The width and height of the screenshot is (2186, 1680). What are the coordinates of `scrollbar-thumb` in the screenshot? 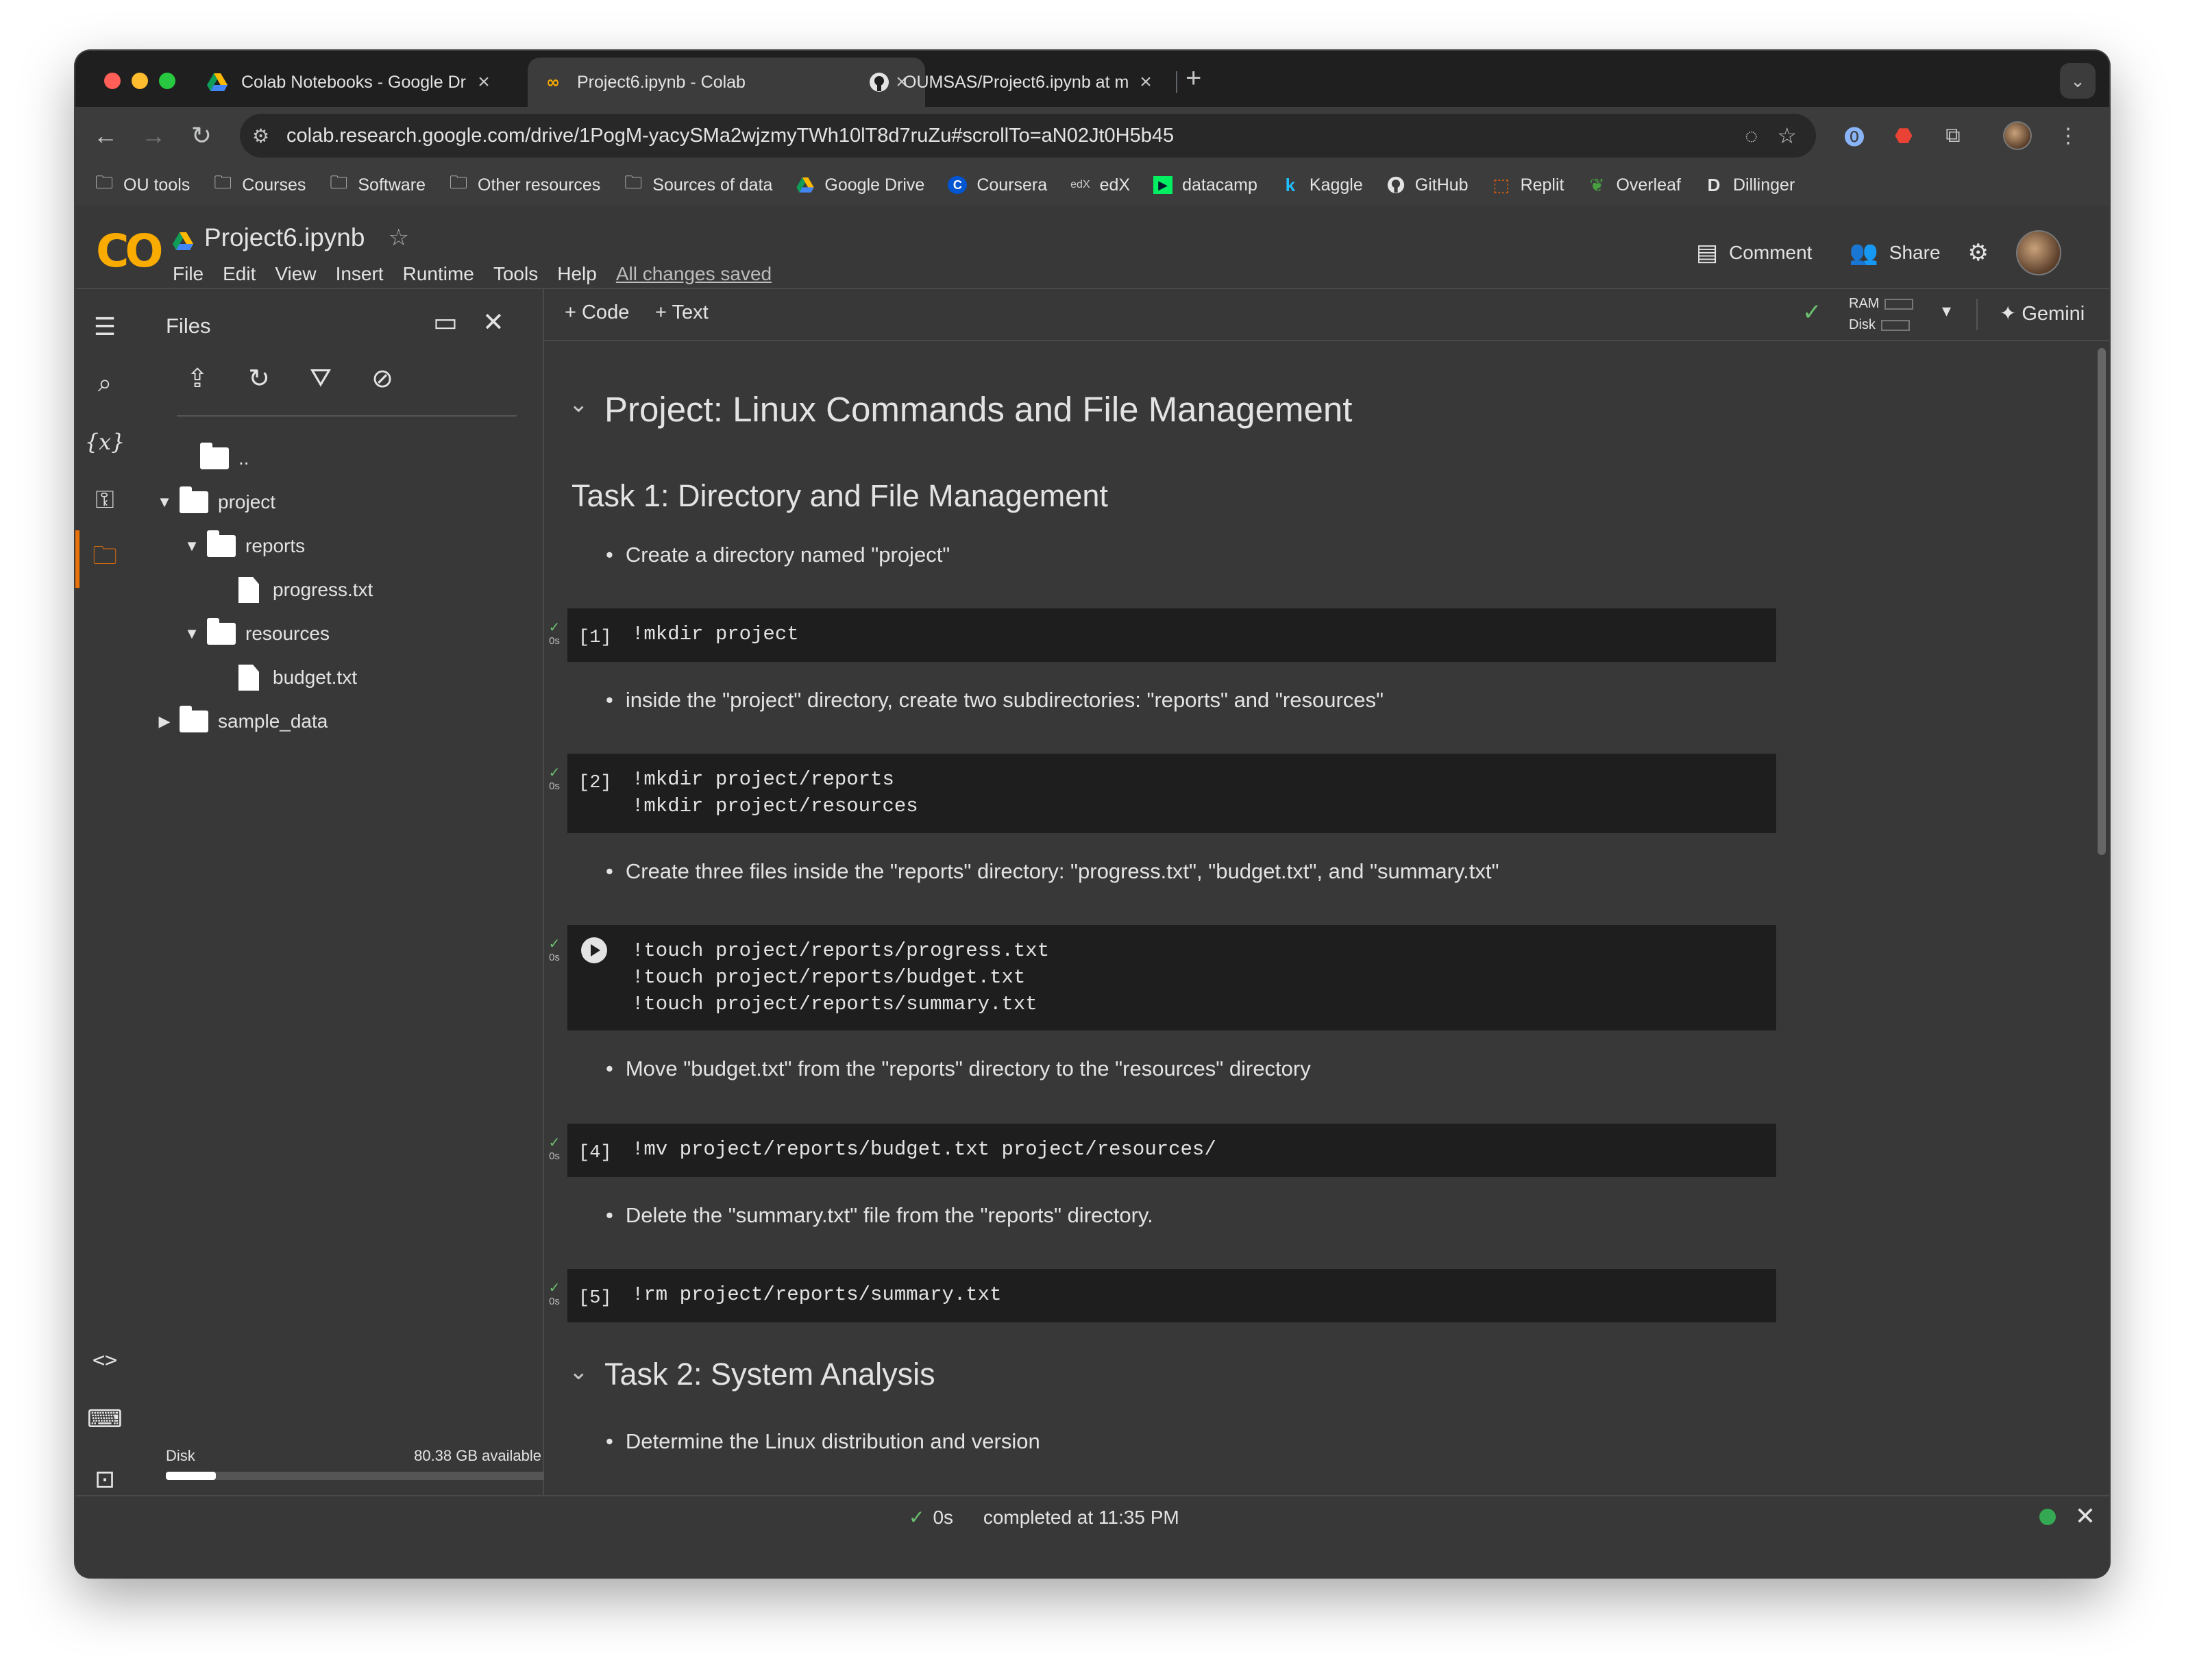 It's located at (2102, 601).